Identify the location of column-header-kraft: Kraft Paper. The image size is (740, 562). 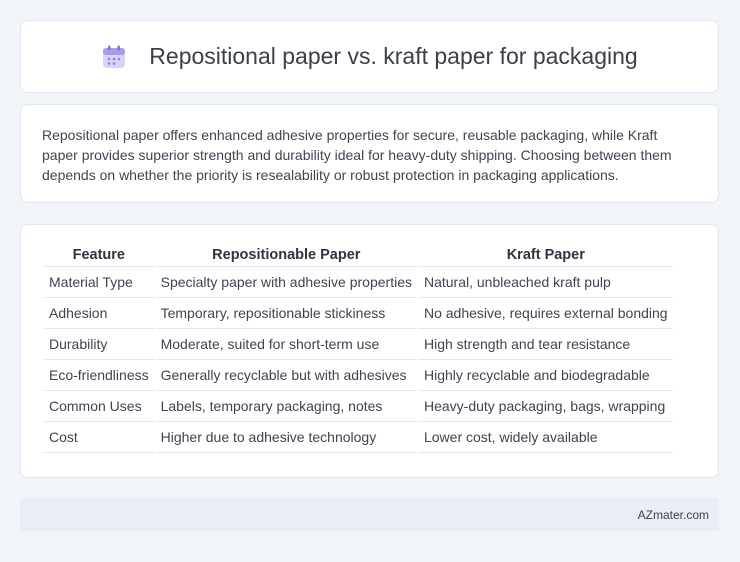
(545, 257).